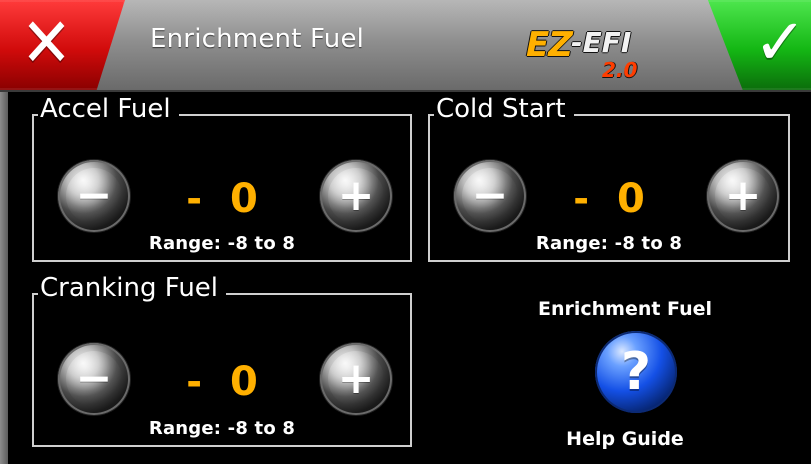 The image size is (811, 464). Describe the element at coordinates (194, 382) in the screenshot. I see `cranking-fuel-sign: -` at that location.